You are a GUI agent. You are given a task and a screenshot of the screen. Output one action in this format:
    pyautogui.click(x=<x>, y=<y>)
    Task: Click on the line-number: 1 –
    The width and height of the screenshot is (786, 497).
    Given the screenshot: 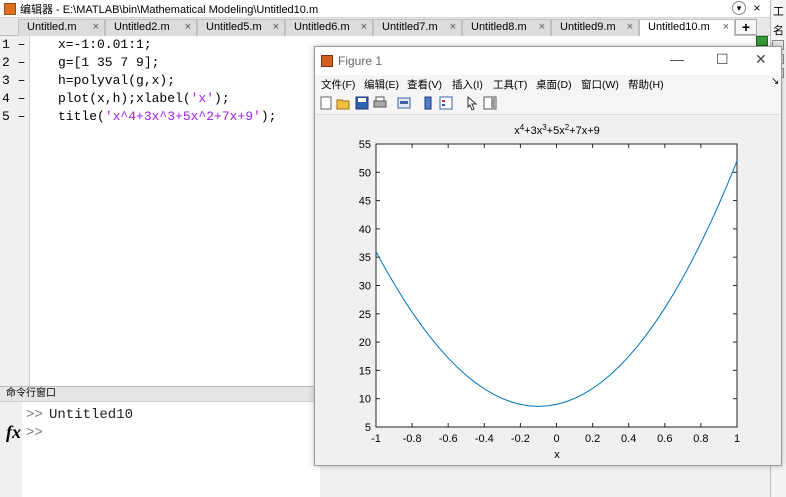 What is the action you would take?
    pyautogui.click(x=14, y=44)
    